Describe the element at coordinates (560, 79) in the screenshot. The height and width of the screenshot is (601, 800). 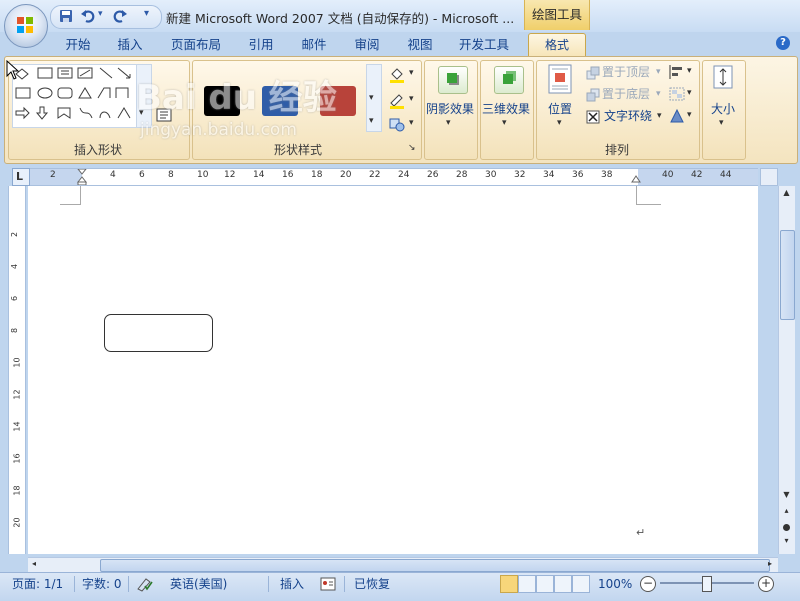
I see `position-icon` at that location.